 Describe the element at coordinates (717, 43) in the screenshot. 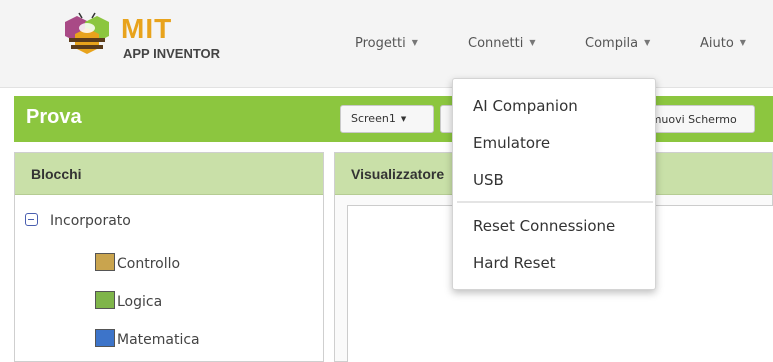

I see `nav-aiuto-label: Aiuto` at that location.